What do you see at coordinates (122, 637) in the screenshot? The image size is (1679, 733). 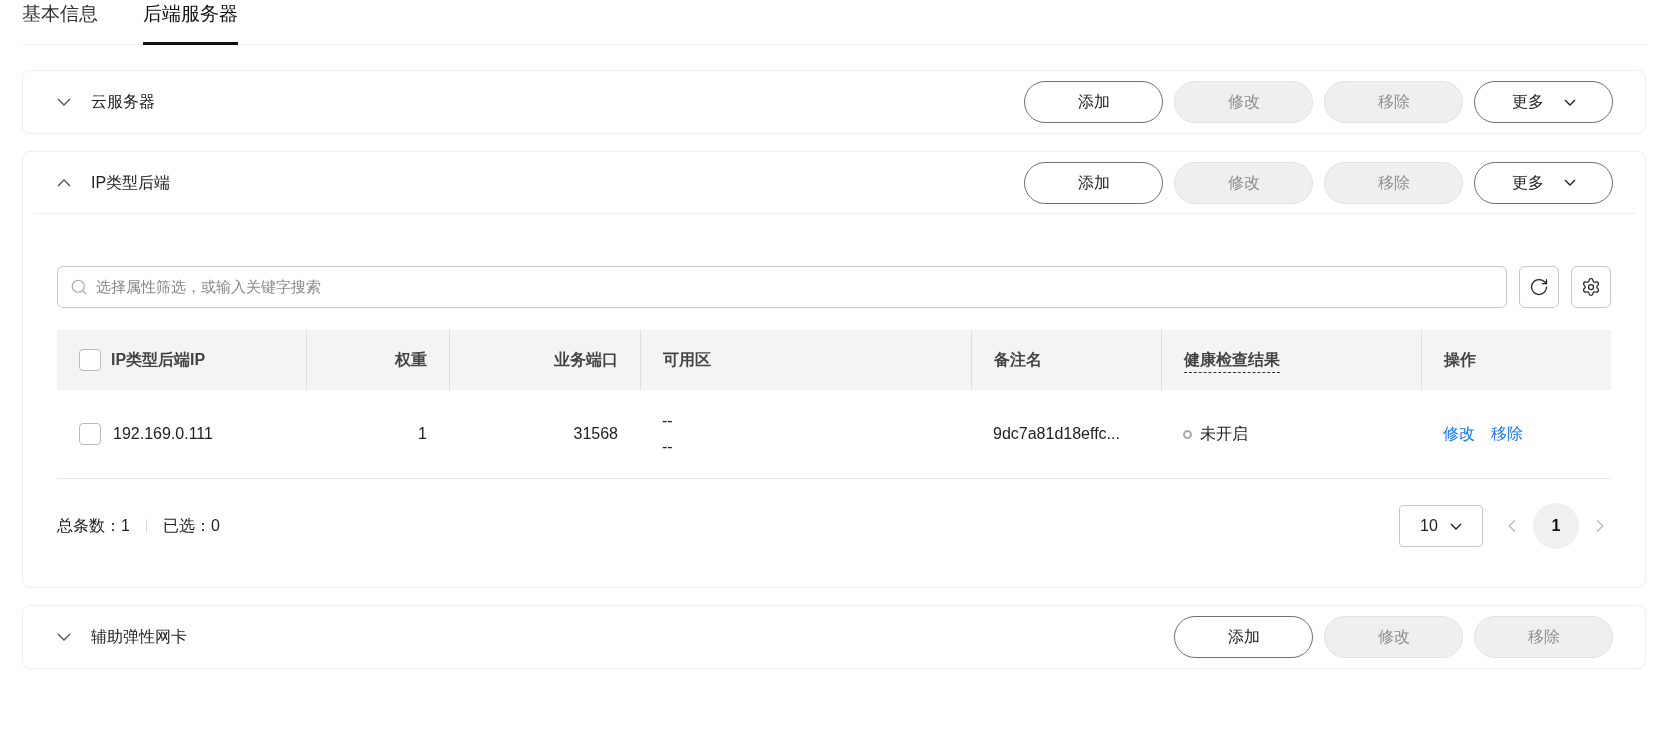 I see `section-toggle: 辅助弹性网卡` at bounding box center [122, 637].